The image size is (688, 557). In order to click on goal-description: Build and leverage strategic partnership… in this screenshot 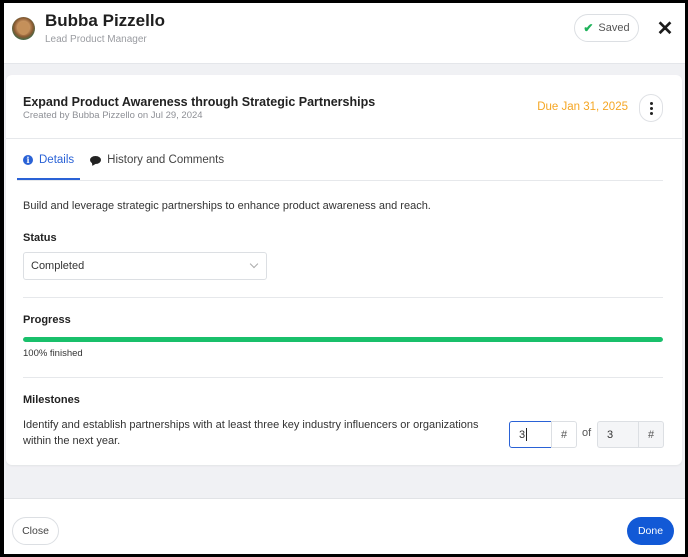, I will do `click(227, 206)`.